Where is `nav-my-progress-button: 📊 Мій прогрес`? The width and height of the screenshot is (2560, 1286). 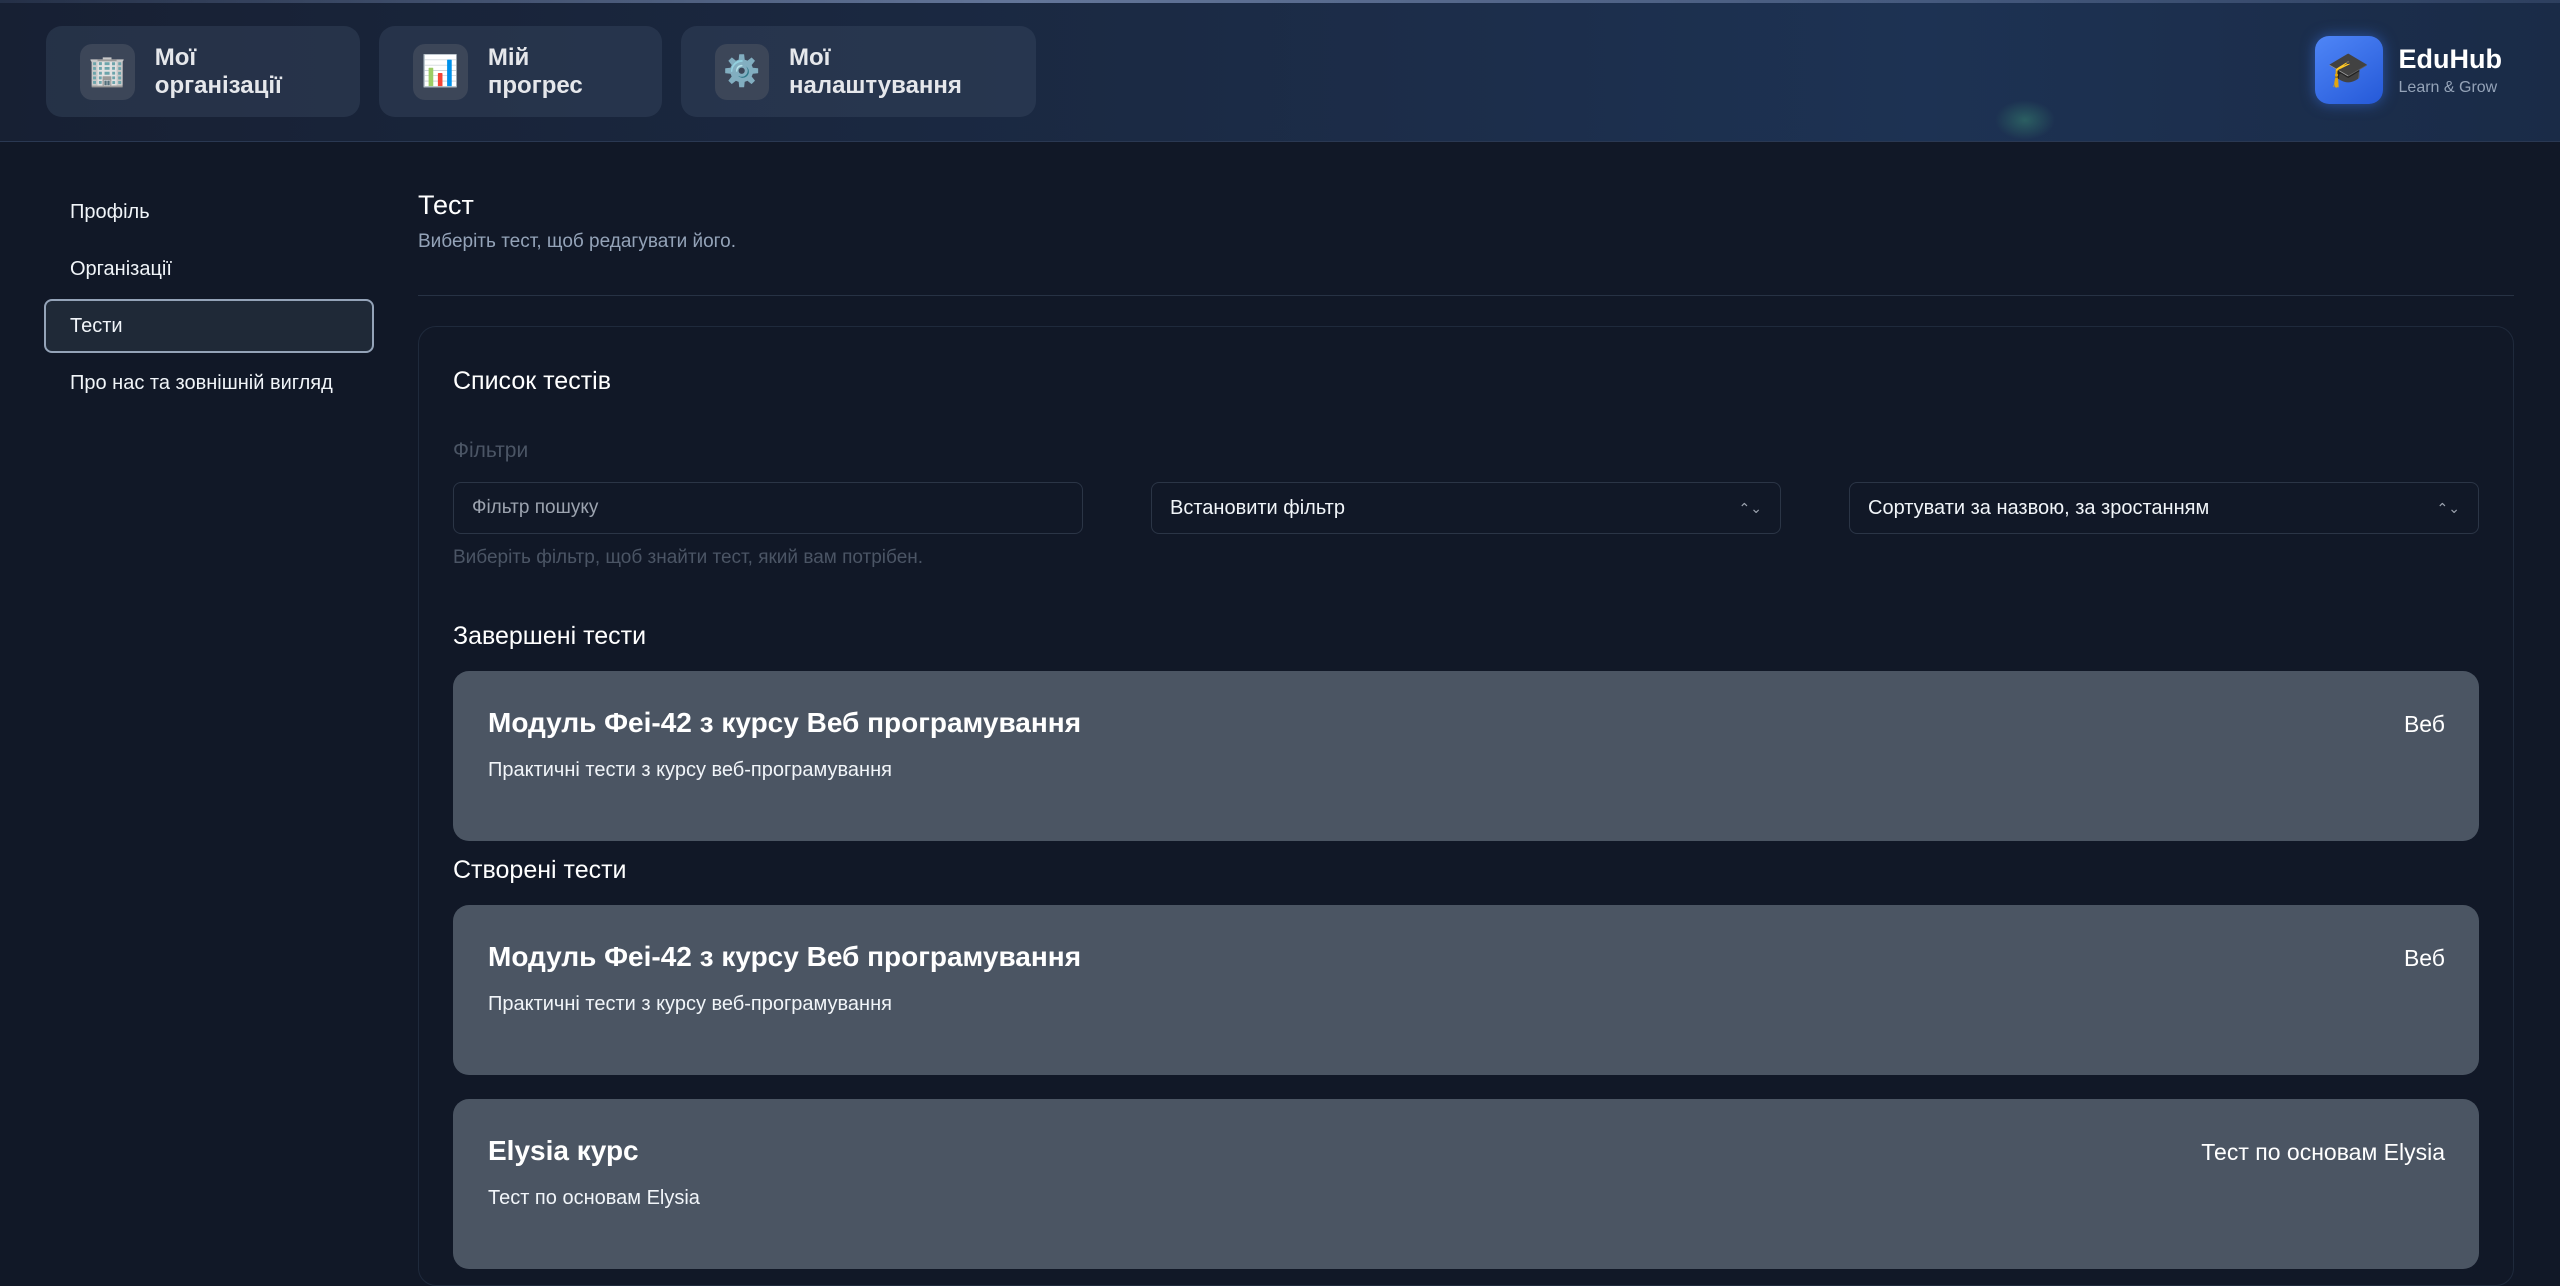 nav-my-progress-button: 📊 Мій прогрес is located at coordinates (520, 71).